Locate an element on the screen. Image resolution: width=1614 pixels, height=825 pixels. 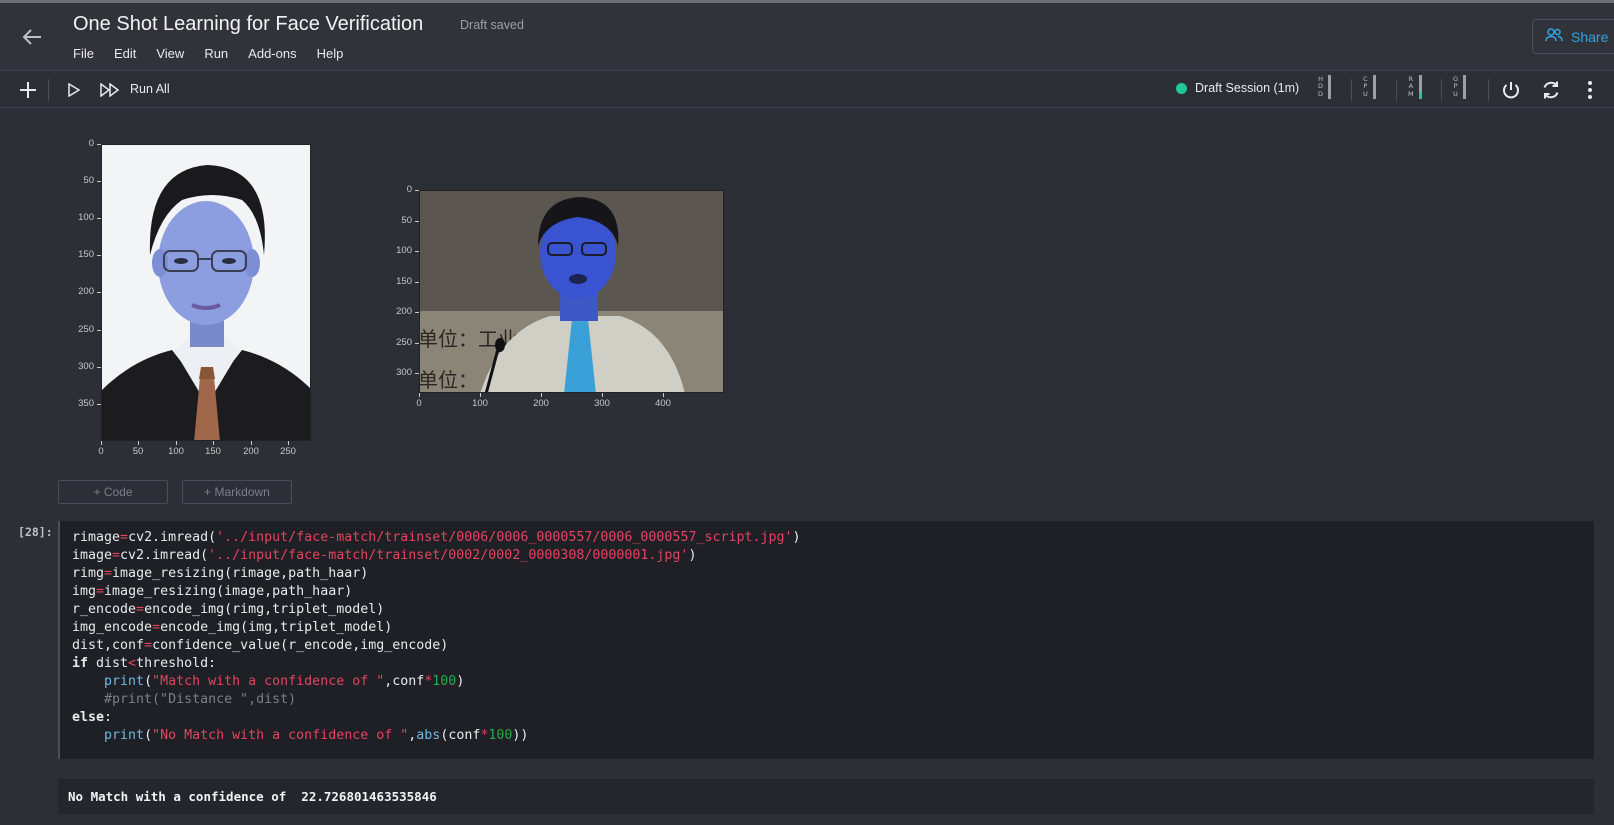
notebook-title: One Shot Learning for Face Verification is located at coordinates (248, 24).